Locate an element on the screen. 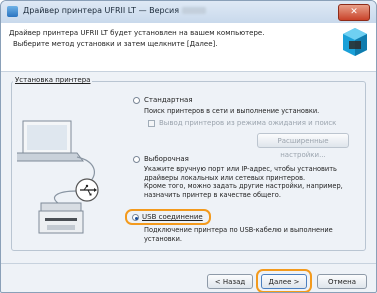 The height and width of the screenshot is (293, 377). radio-custom is located at coordinates (136, 159).